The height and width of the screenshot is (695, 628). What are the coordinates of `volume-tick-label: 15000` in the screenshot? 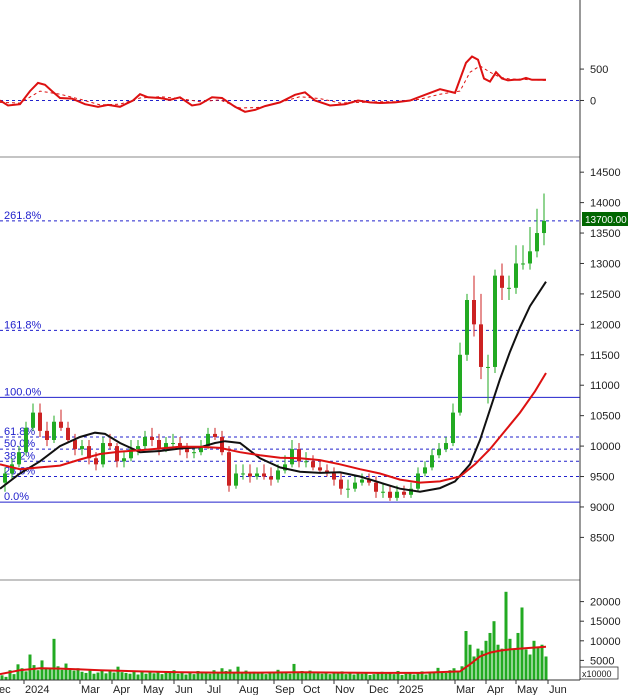 It's located at (605, 622).